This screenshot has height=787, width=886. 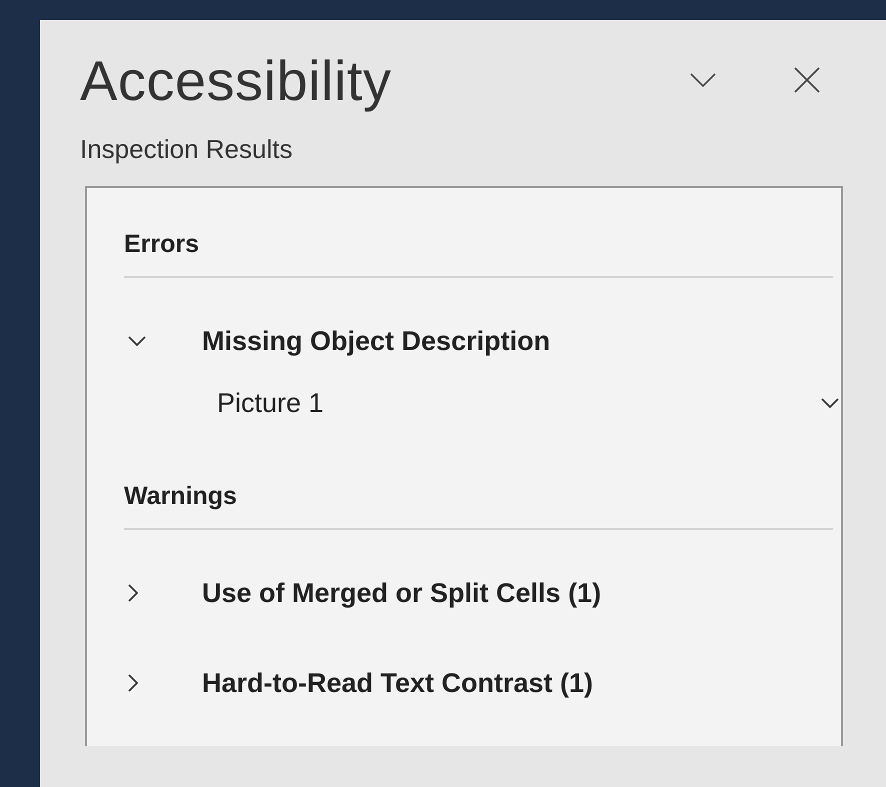 What do you see at coordinates (830, 403) in the screenshot?
I see `dropdown-chevron-icon` at bounding box center [830, 403].